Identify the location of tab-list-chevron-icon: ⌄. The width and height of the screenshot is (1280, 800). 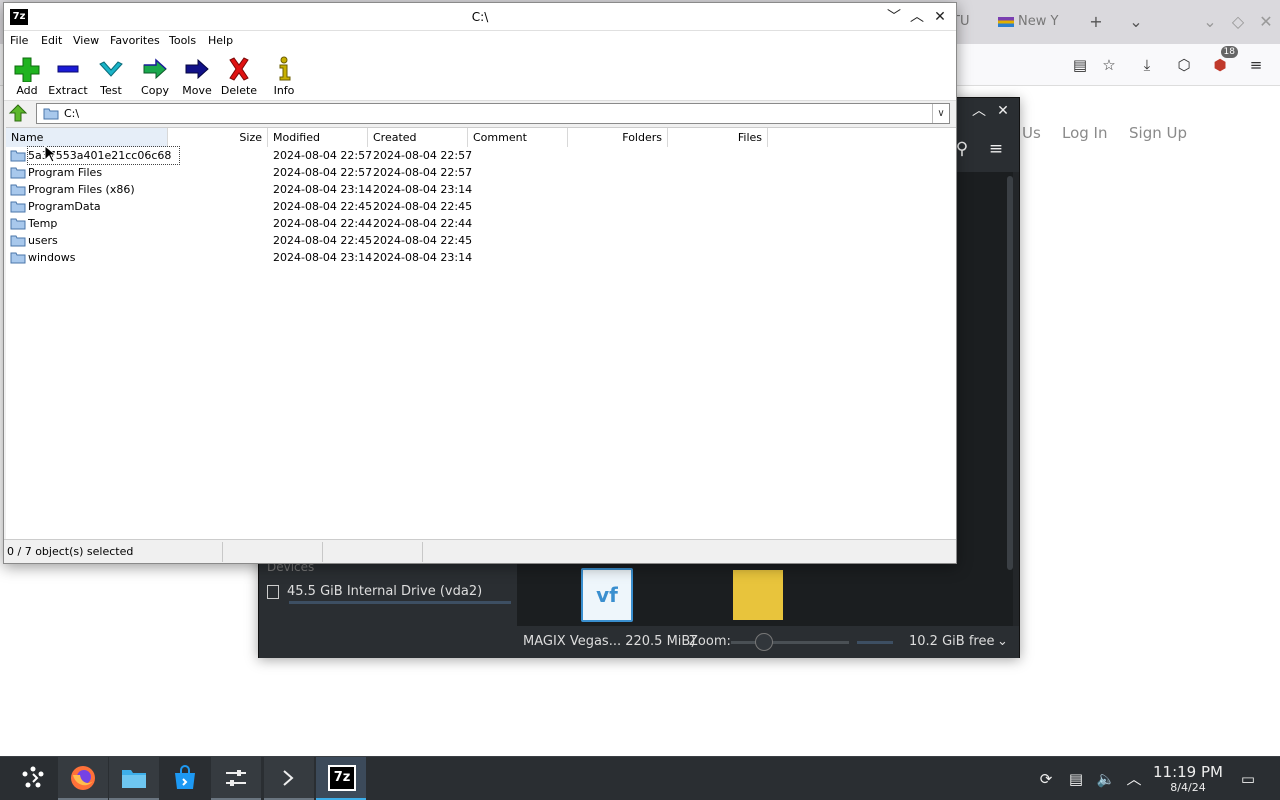
(1136, 22).